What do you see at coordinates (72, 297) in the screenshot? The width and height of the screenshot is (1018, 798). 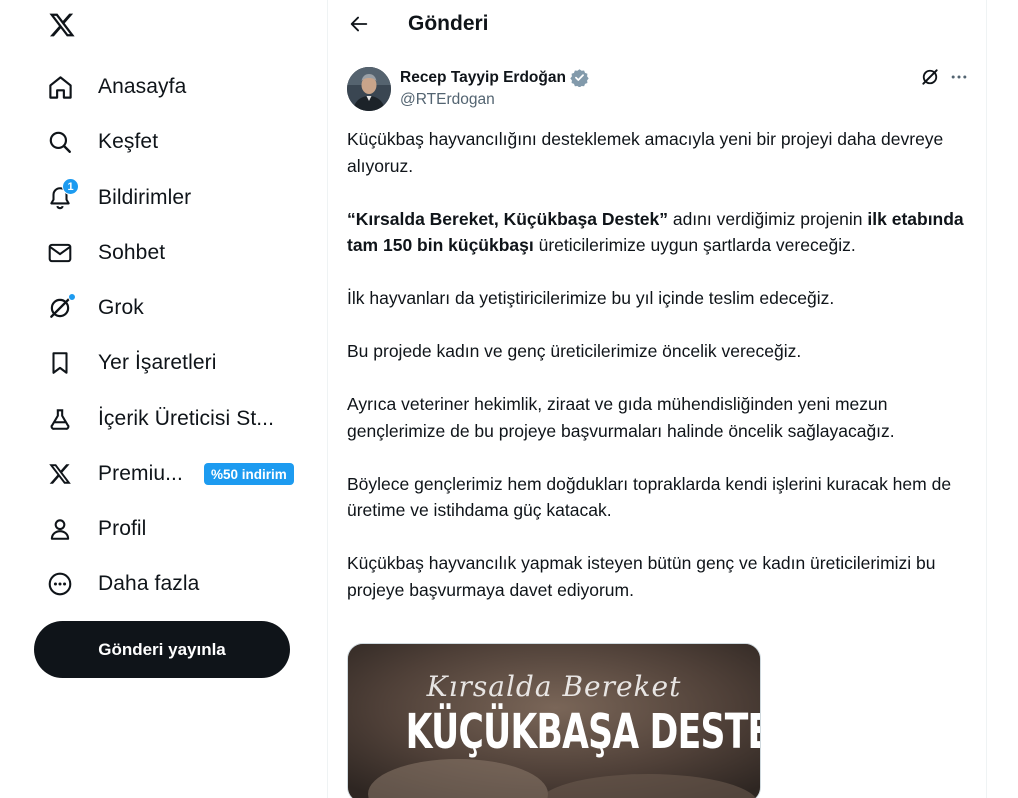 I see `unread-dot` at bounding box center [72, 297].